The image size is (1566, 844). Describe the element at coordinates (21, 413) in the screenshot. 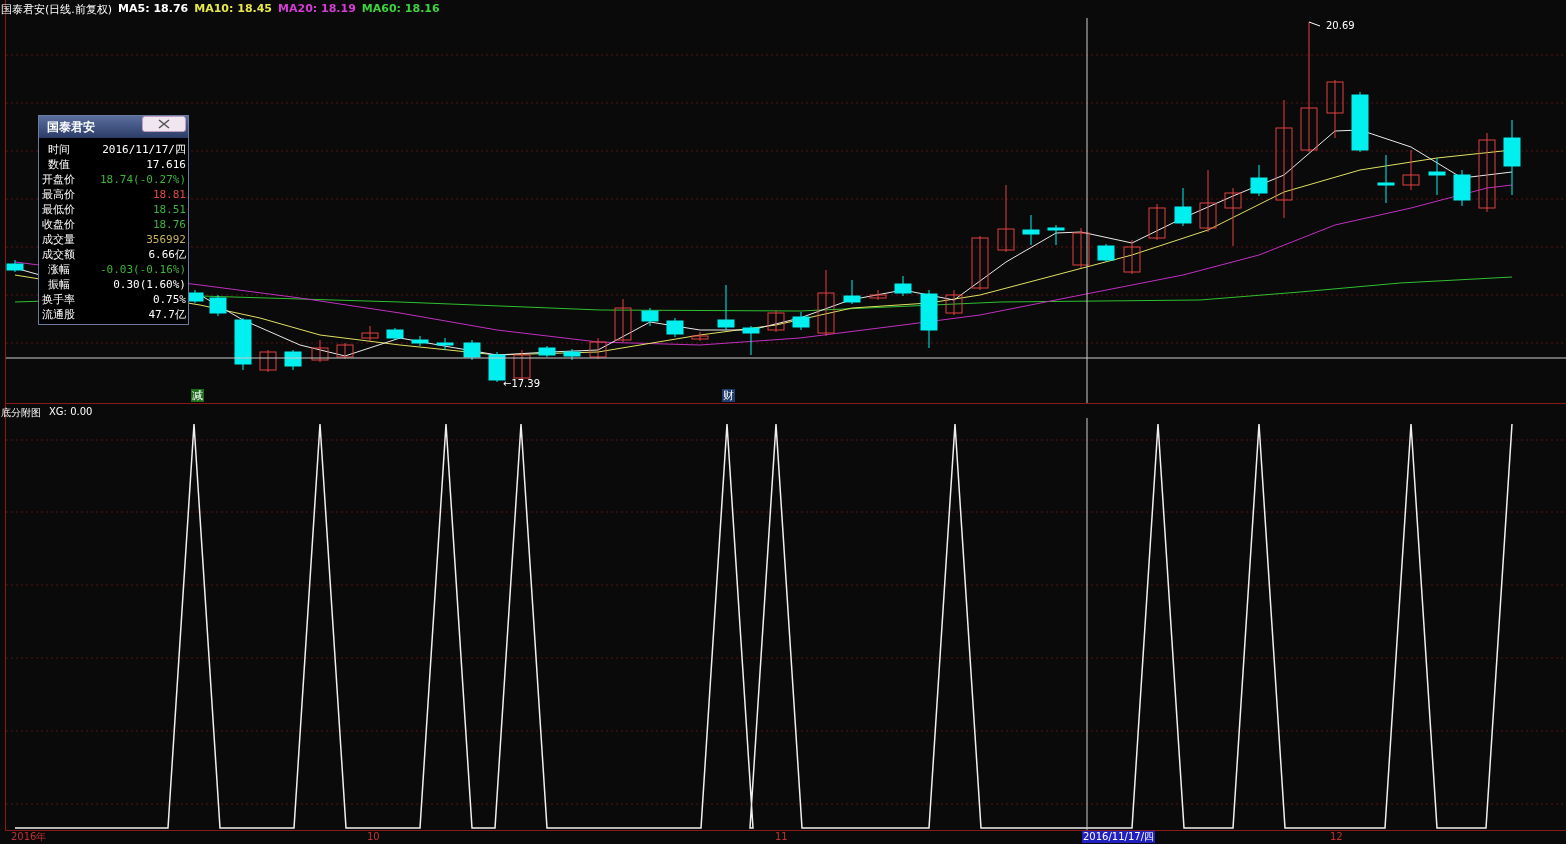

I see `indicator-name: 底分附图` at that location.